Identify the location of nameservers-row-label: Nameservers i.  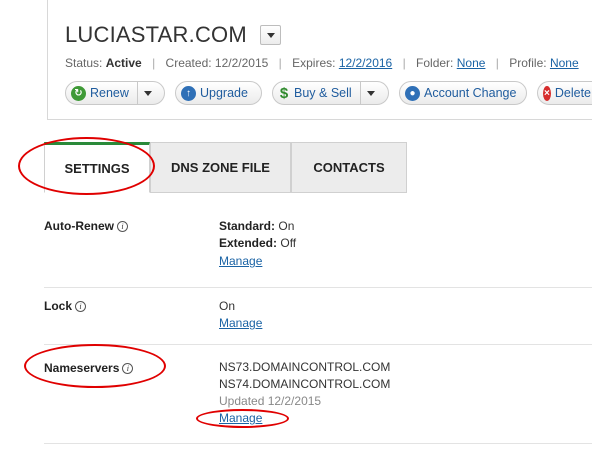
(89, 368).